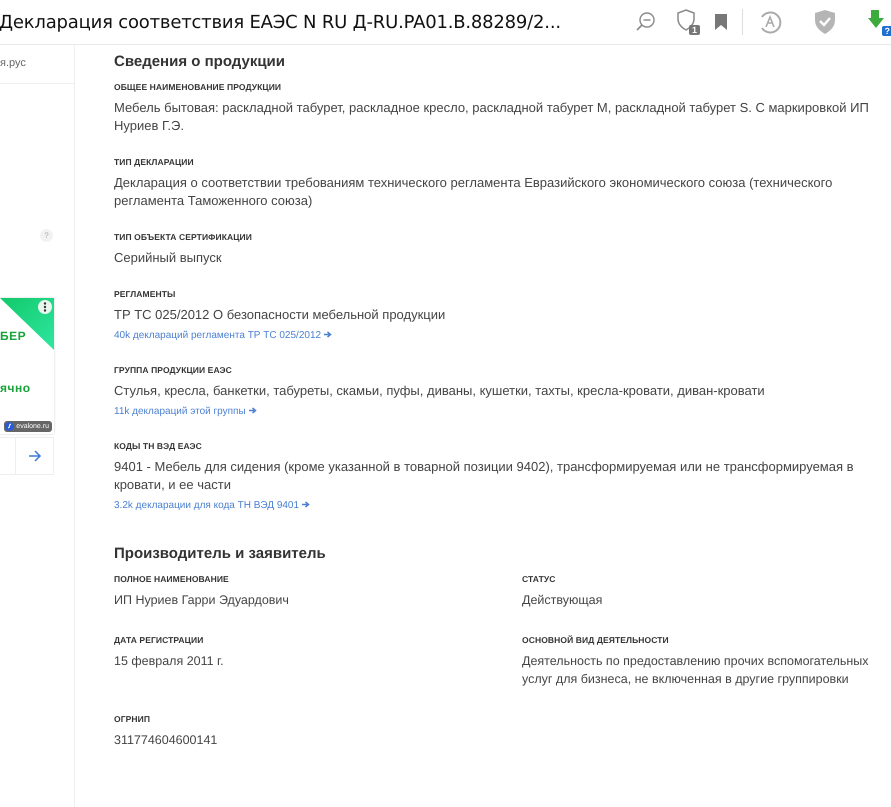 Image resolution: width=891 pixels, height=807 pixels. Describe the element at coordinates (280, 315) in the screenshot. I see `field-value: ТР ТС 025/2012 О безопасности мебельной продукции` at that location.